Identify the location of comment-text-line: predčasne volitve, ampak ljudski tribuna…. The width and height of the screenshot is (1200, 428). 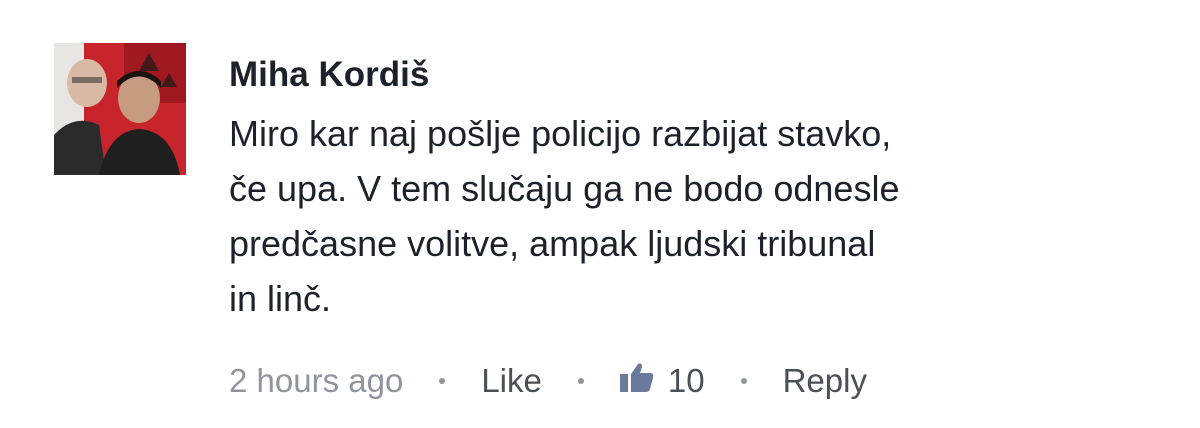
(552, 243).